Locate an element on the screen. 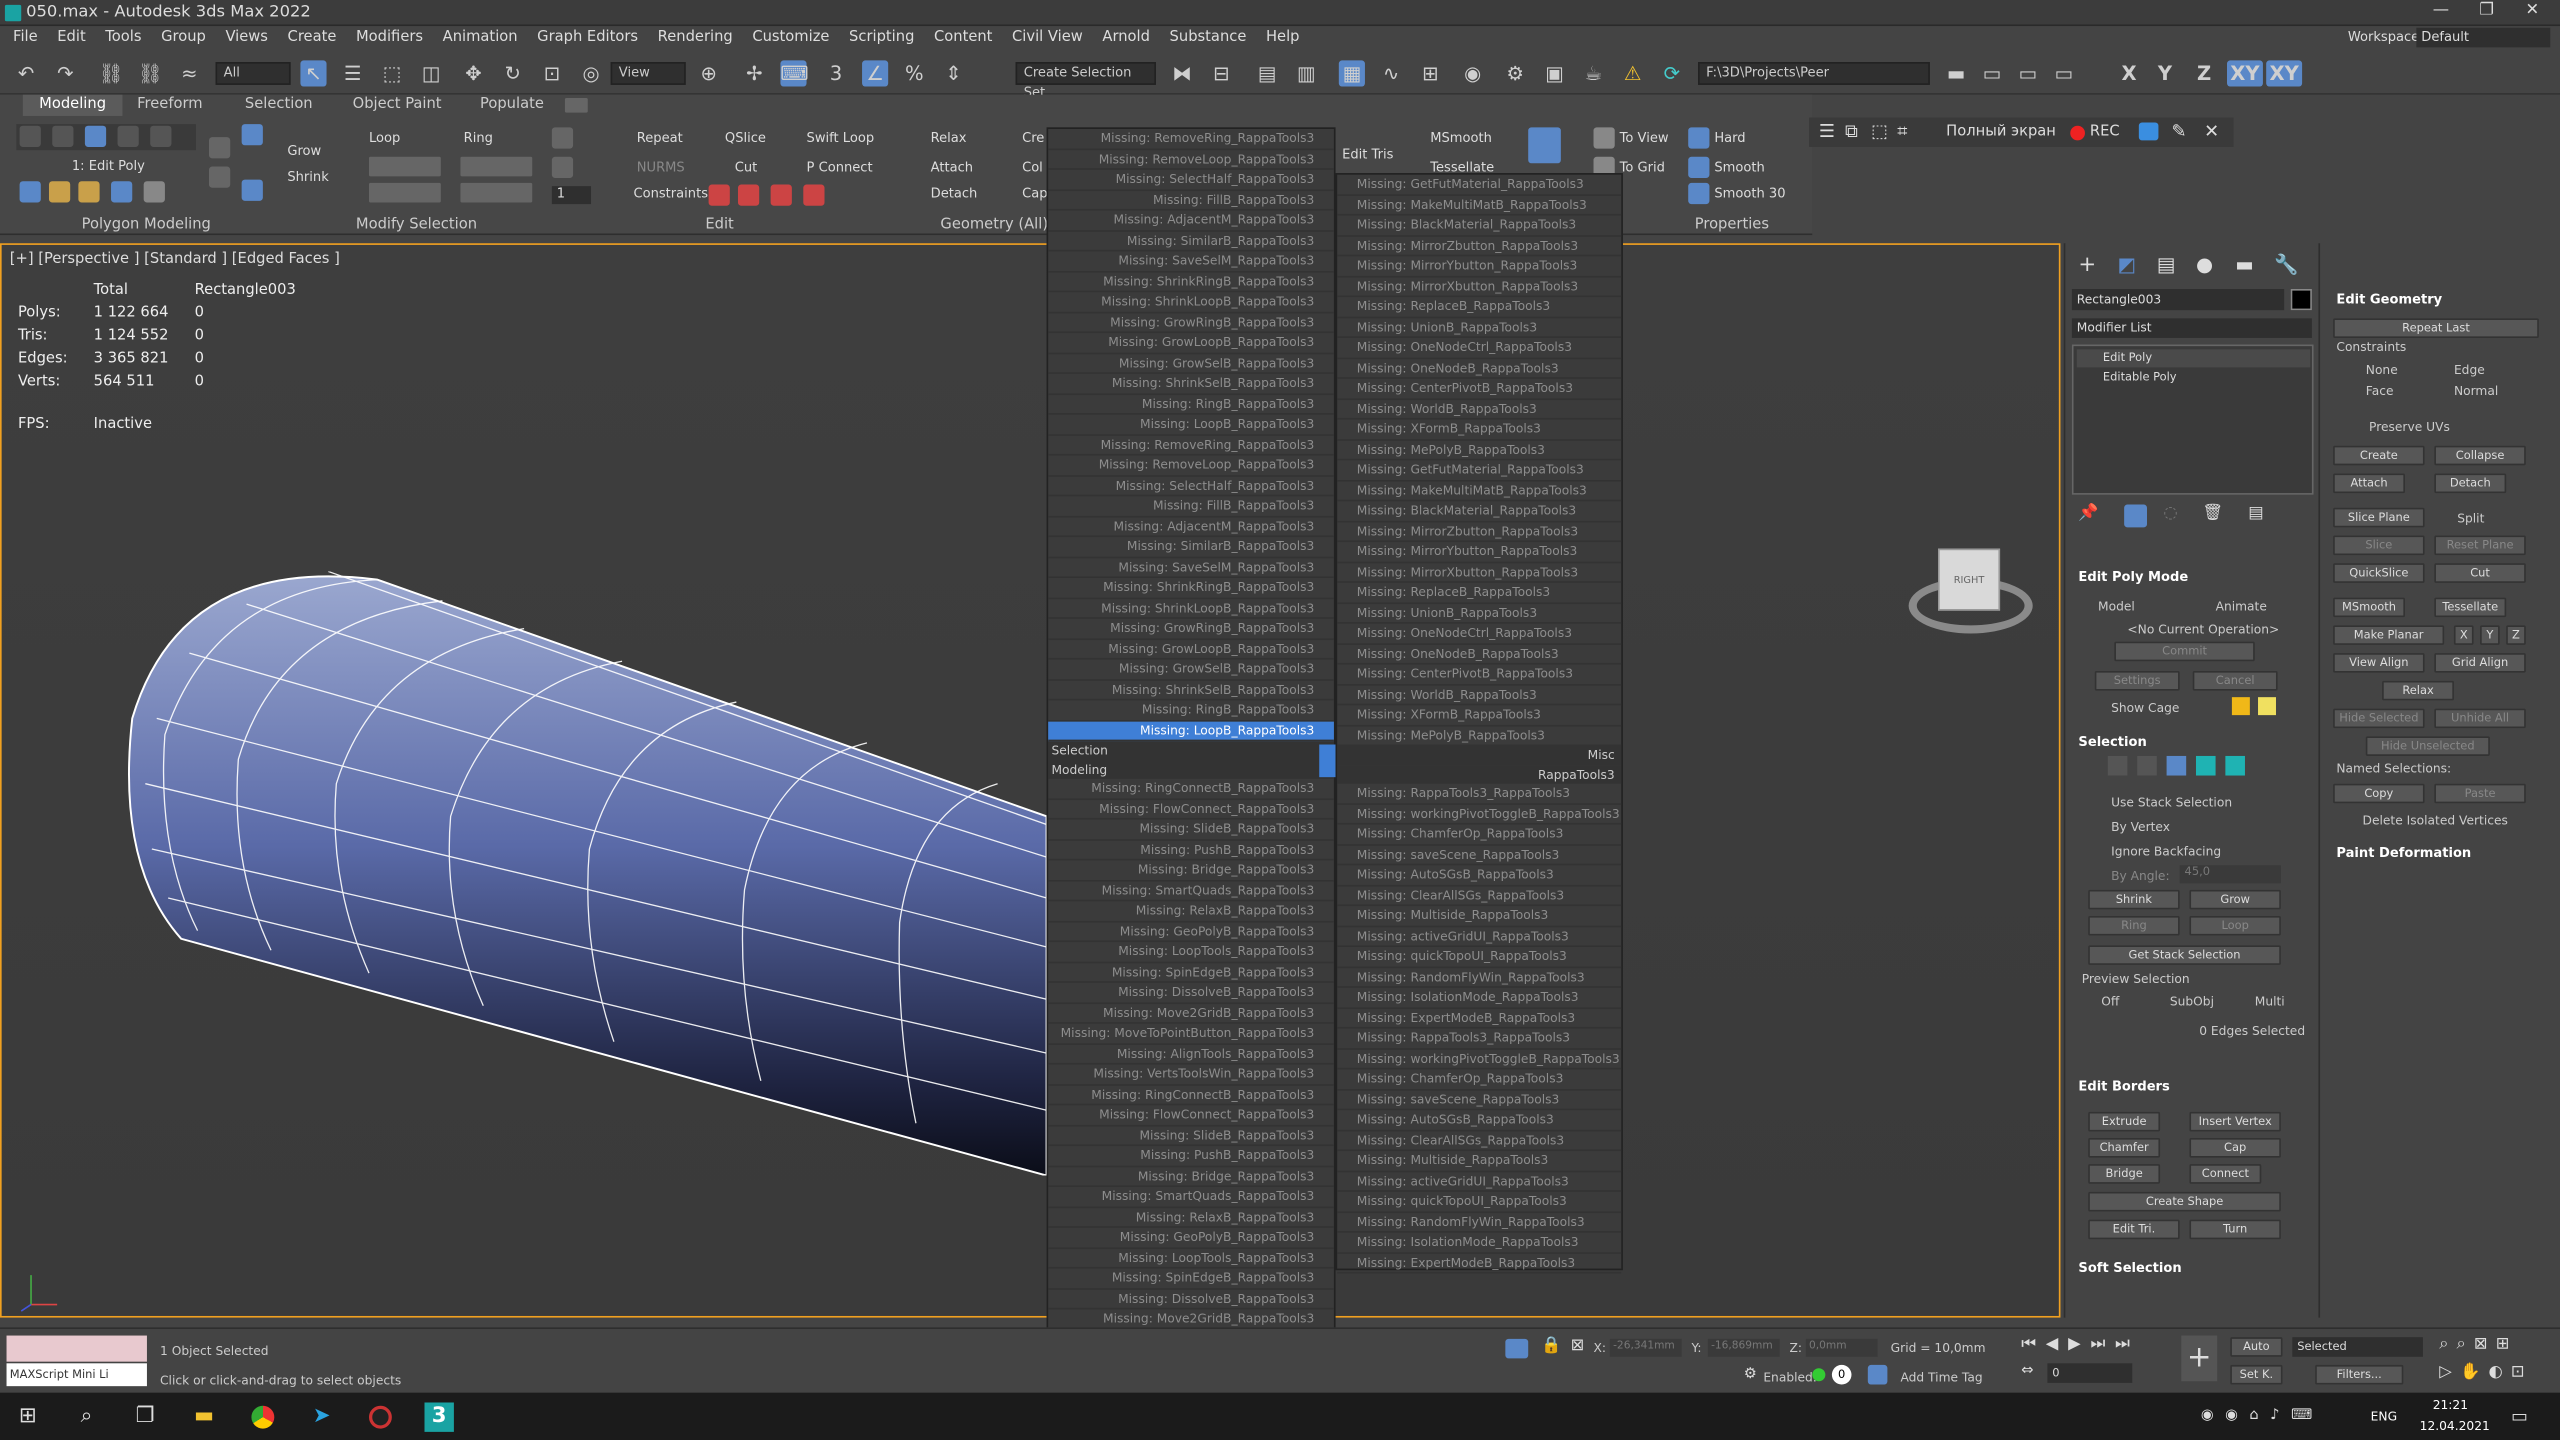 This screenshot has width=2560, height=1440. ring-button: Ring is located at coordinates (2134, 925).